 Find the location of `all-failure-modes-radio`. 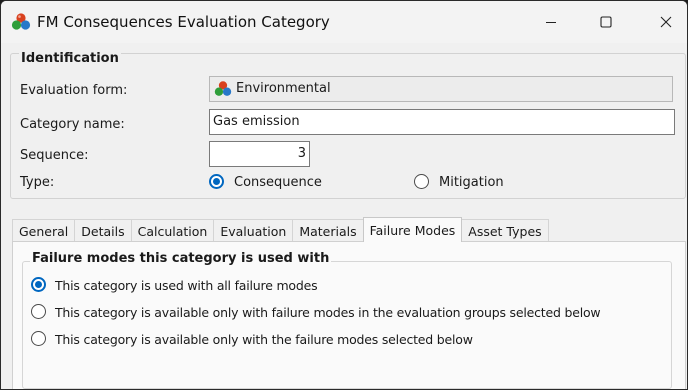

all-failure-modes-radio is located at coordinates (38, 284).